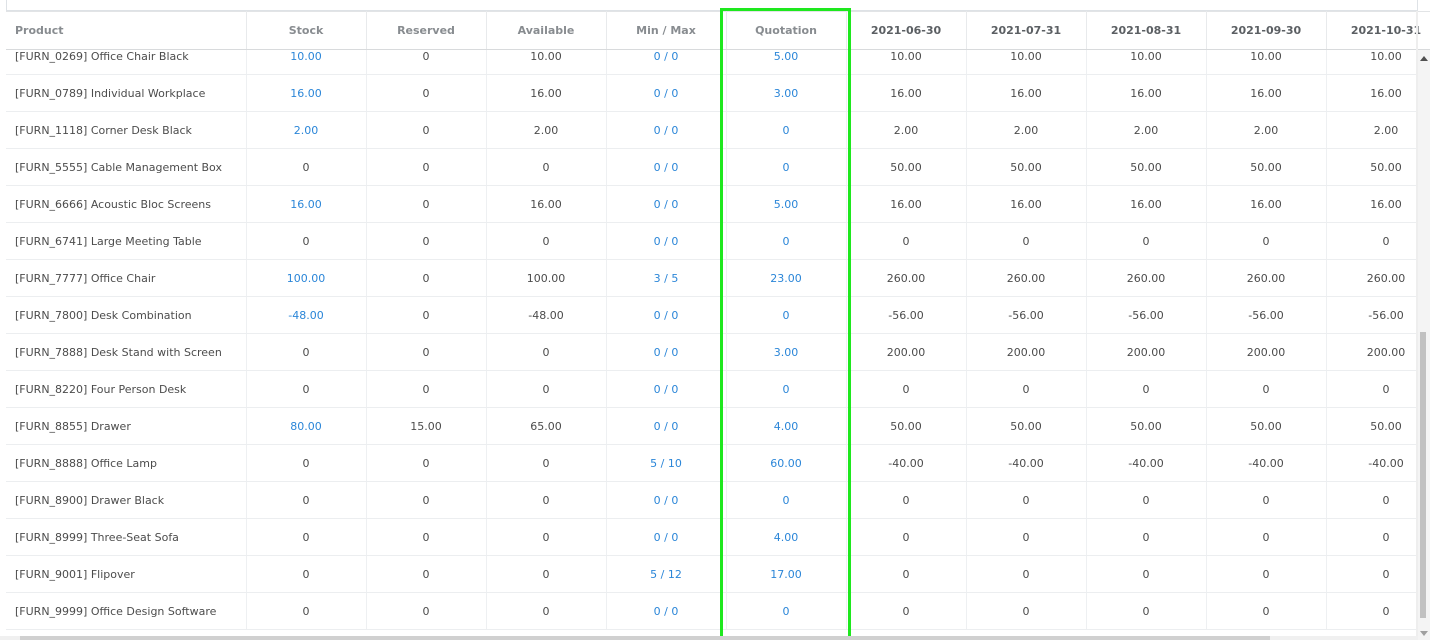 This screenshot has height=640, width=1430. I want to click on cell-quotation: 23.00, so click(786, 278).